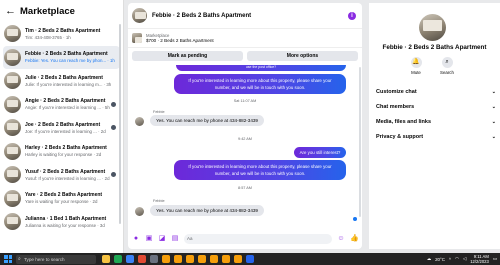 The width and height of the screenshot is (500, 265). Describe the element at coordinates (201, 16) in the screenshot. I see `chat-title: Febbie · 2 Beds 2 Baths Apartment` at that location.